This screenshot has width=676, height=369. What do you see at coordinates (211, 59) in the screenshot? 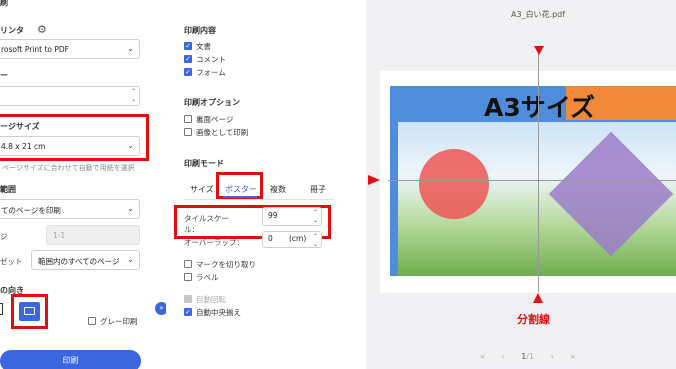
I see `content-comments-label: コメント` at bounding box center [211, 59].